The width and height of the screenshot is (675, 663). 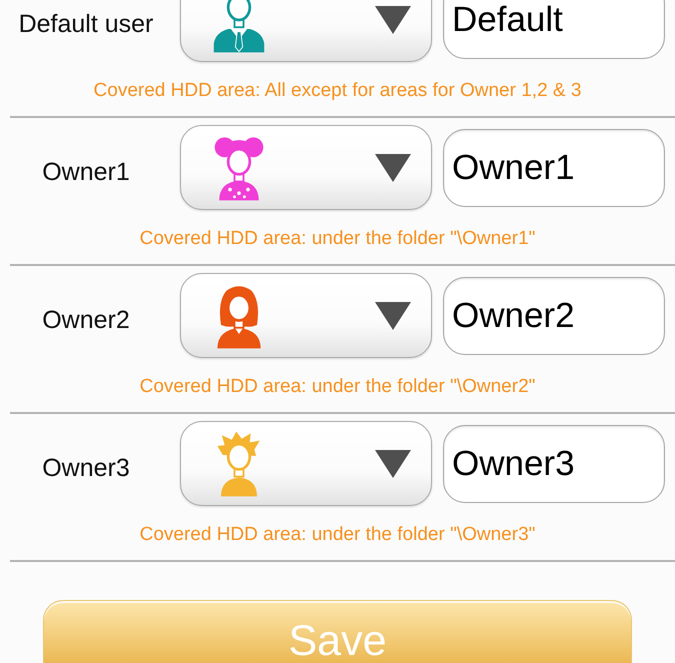 I want to click on name-field: Owner3, so click(x=554, y=463).